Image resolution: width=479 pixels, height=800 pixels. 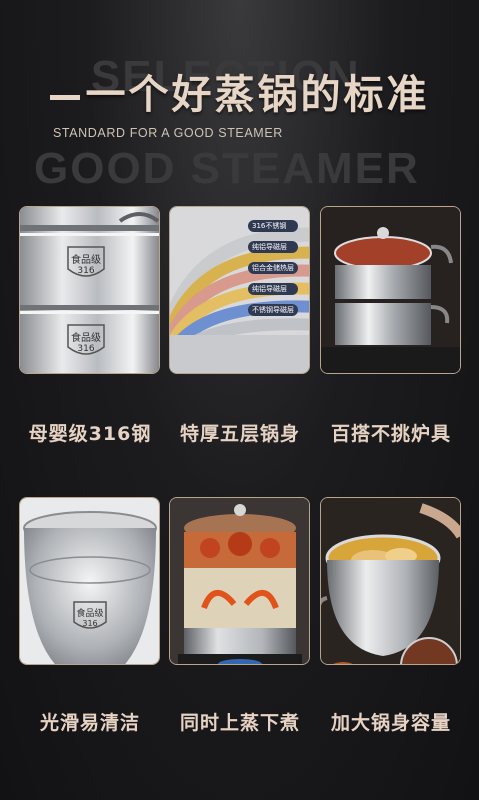 I want to click on feature-caption-316-steel: 母婴级316钢, so click(x=90, y=434).